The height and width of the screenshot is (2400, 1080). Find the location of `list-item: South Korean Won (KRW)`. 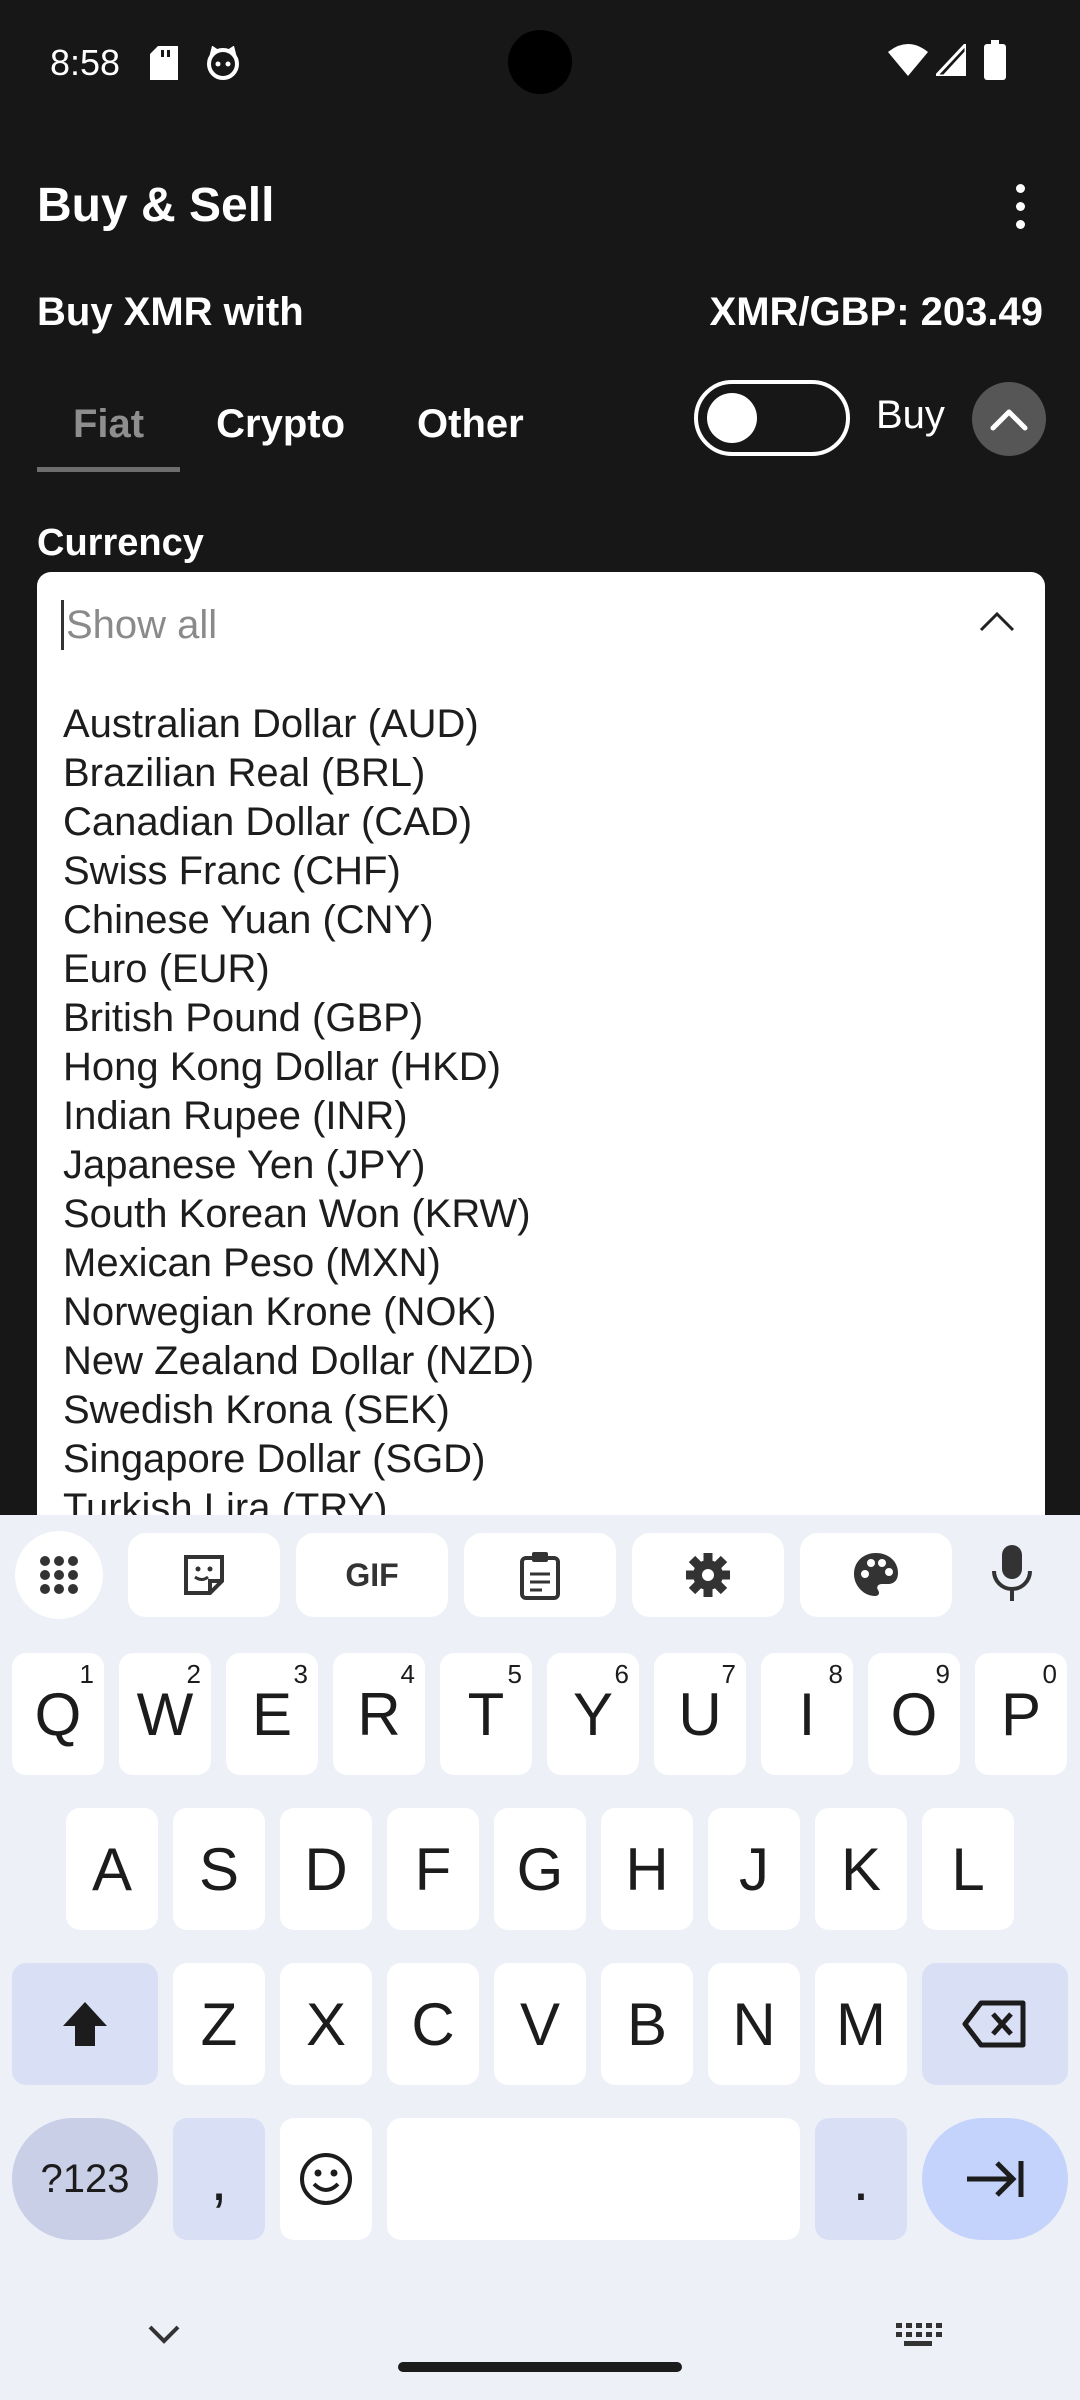

list-item: South Korean Won (KRW) is located at coordinates (298, 1214).